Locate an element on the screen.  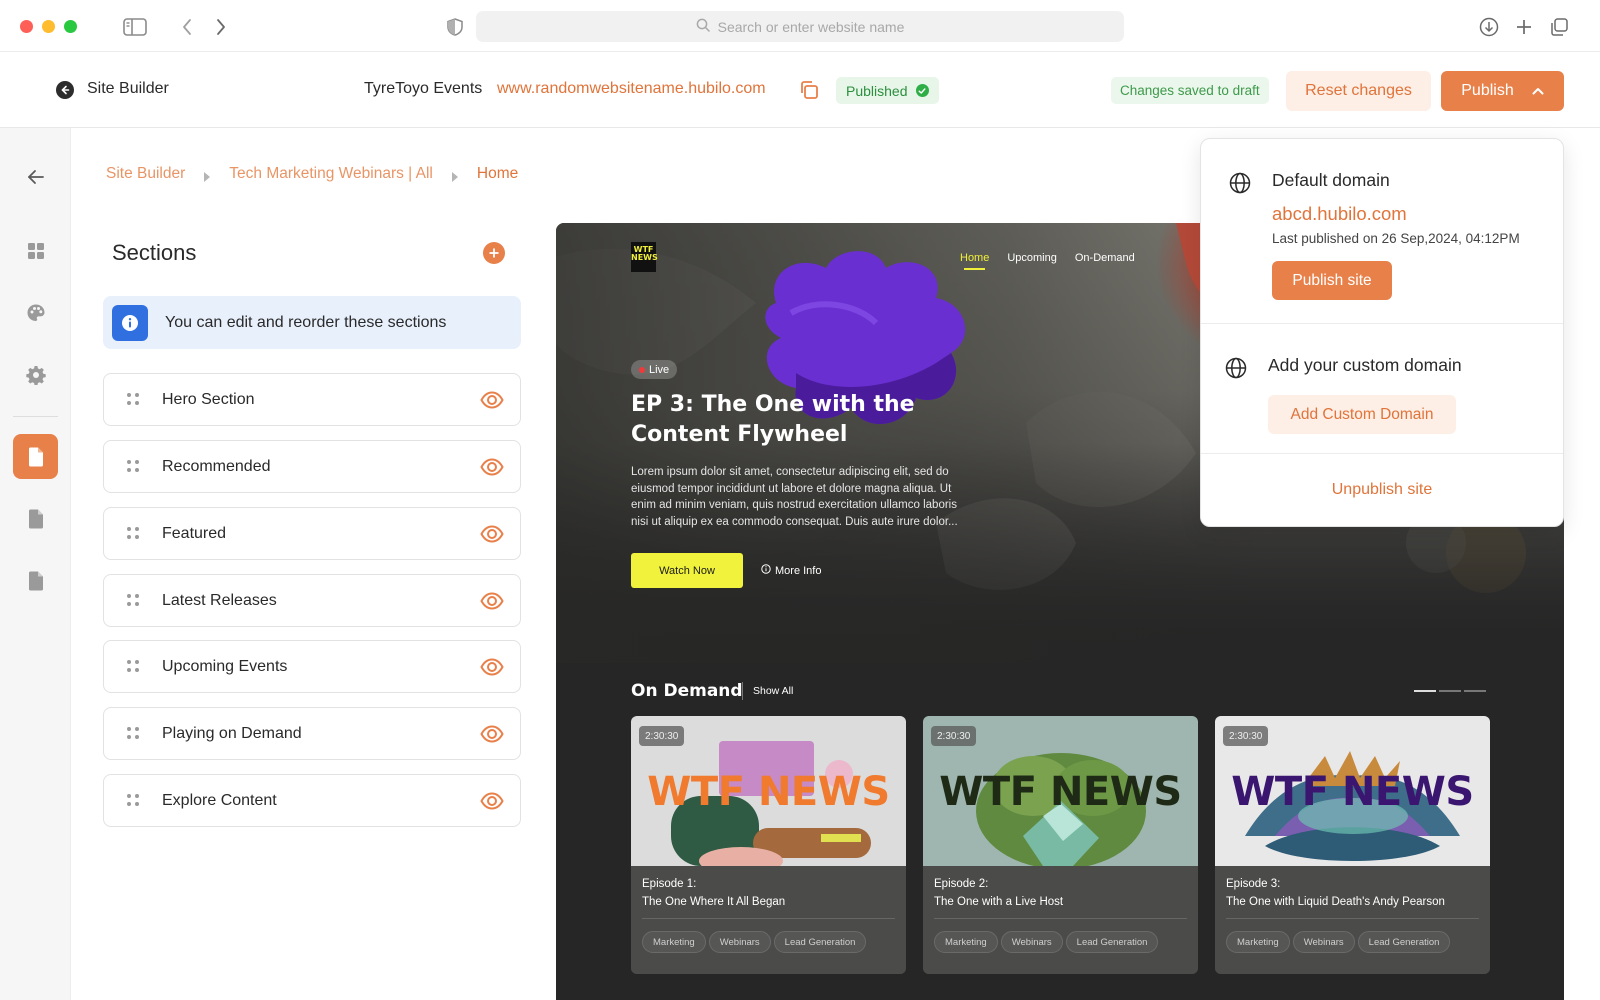
publish-site-button: Publish site is located at coordinates (1332, 280).